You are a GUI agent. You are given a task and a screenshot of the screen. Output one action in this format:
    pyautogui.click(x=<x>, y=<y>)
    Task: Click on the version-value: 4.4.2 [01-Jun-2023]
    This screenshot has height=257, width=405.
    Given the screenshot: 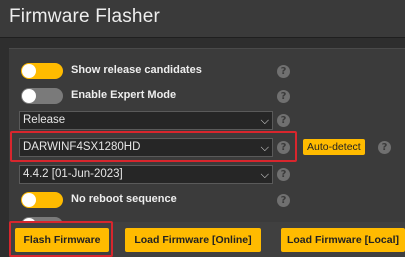 What is the action you would take?
    pyautogui.click(x=73, y=174)
    